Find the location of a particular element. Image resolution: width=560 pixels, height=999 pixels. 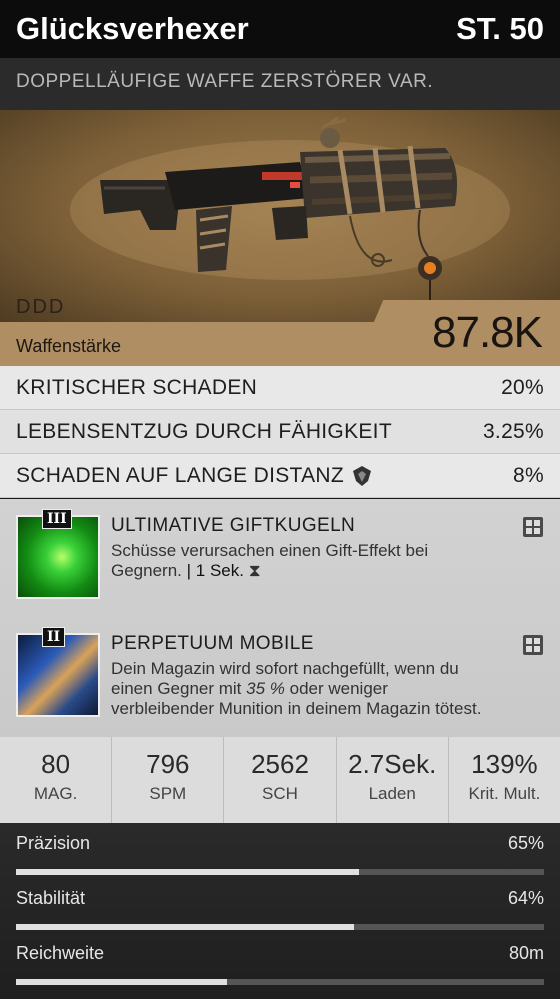

perk-title: PERPETUUM MOBILE is located at coordinates (212, 643).